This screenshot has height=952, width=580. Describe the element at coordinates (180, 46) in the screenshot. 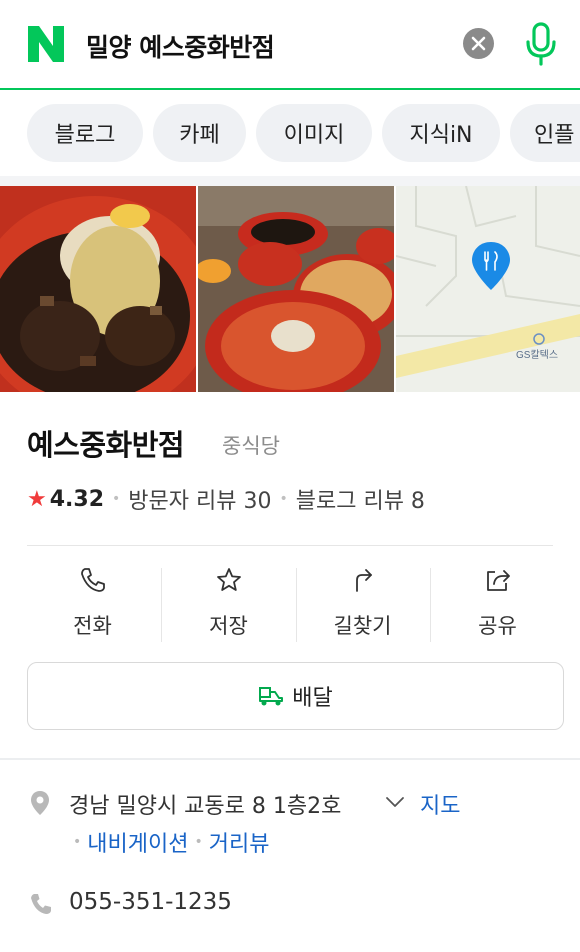

I see `search-query: 밀양 예스중화반점` at that location.